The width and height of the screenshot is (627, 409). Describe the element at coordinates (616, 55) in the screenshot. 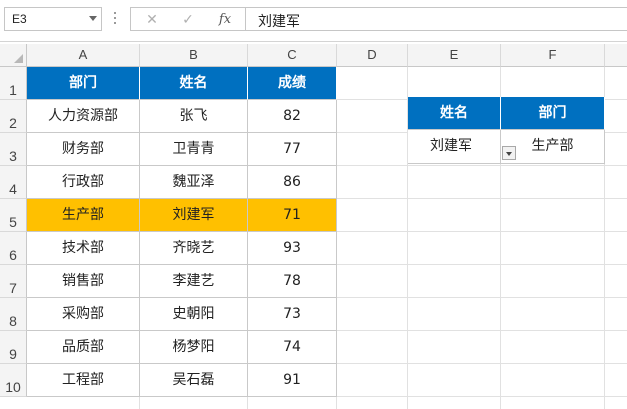

I see `column-header-g` at that location.